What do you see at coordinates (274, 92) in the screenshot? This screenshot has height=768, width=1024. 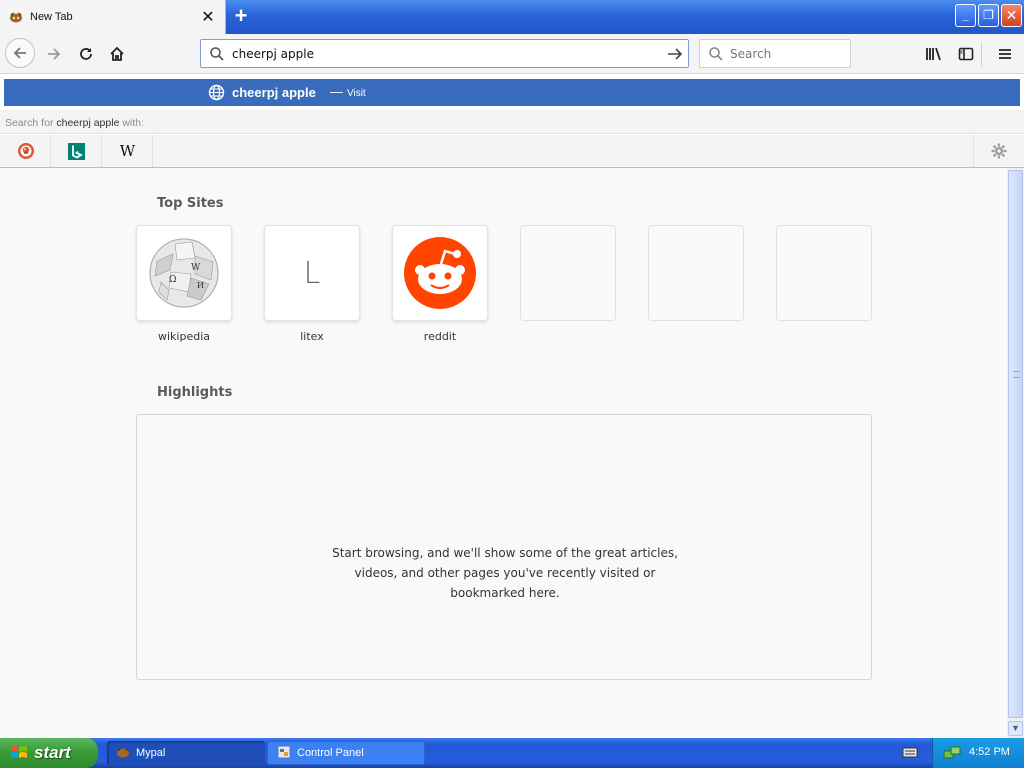 I see `autocomplete-text: cheerpj apple` at bounding box center [274, 92].